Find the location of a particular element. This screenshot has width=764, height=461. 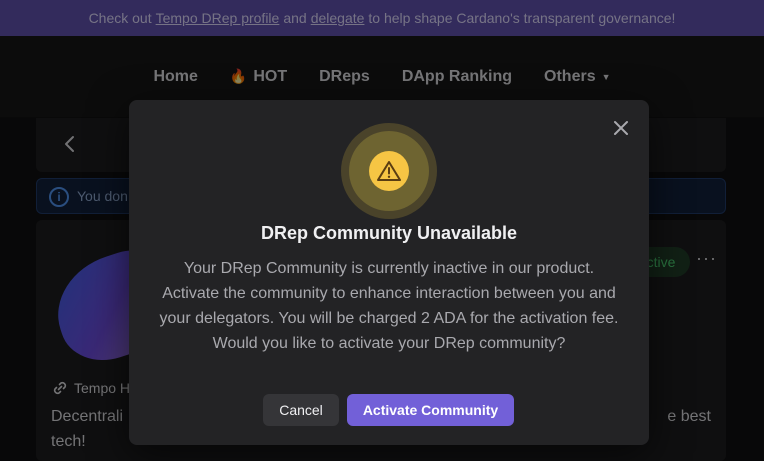

warning-badge is located at coordinates (389, 171).